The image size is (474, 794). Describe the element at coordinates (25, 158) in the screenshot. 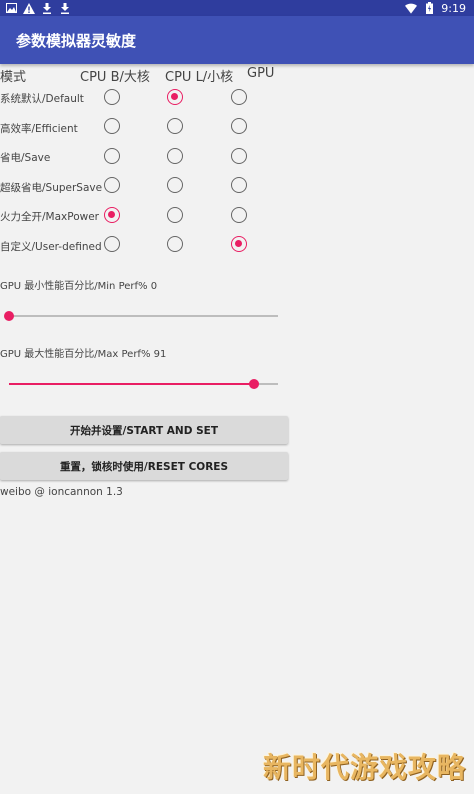

I see `mode-label-save: 省电/Save` at that location.